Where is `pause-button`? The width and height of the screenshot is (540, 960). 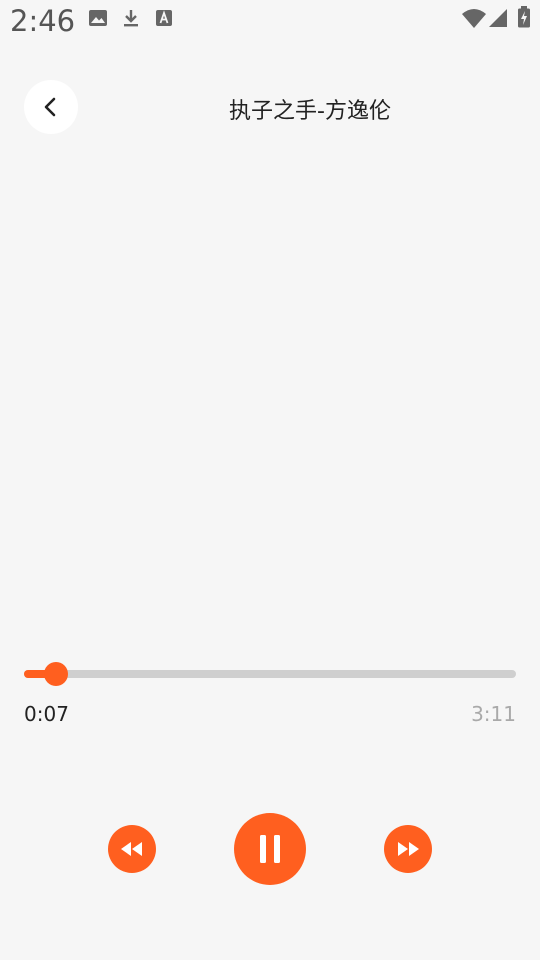 pause-button is located at coordinates (270, 849).